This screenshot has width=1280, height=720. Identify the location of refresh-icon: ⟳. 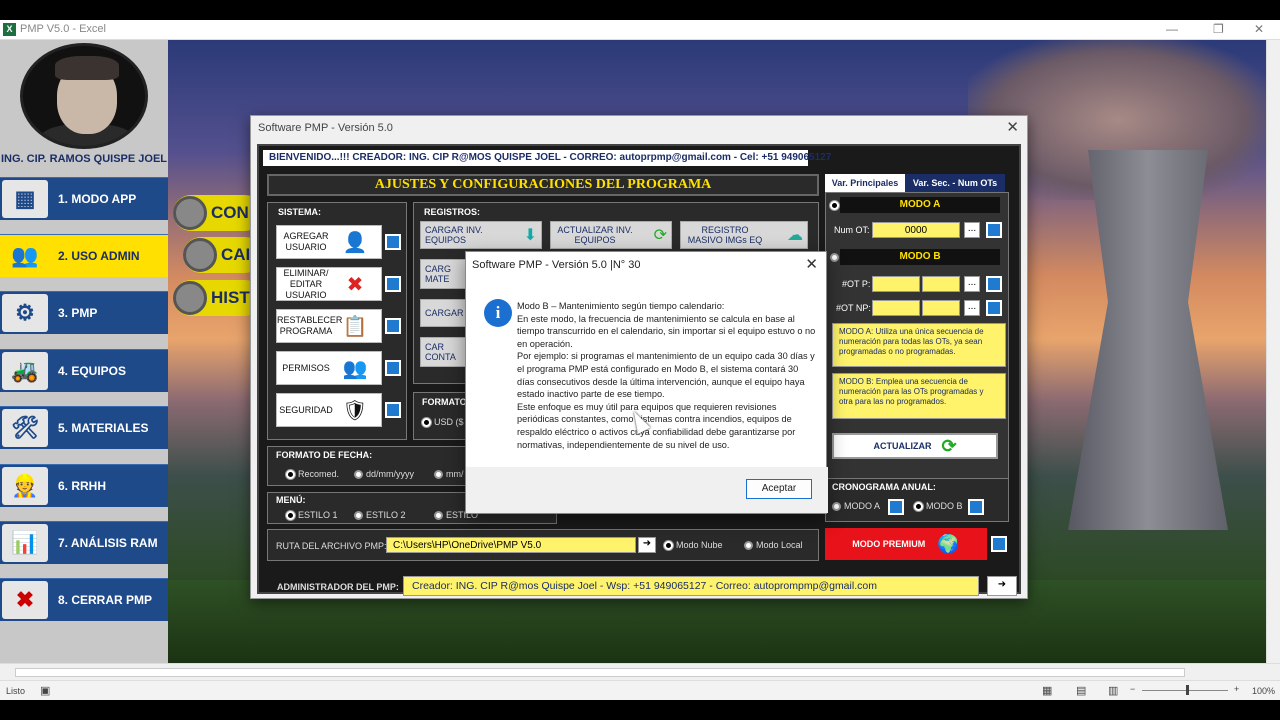
(660, 235).